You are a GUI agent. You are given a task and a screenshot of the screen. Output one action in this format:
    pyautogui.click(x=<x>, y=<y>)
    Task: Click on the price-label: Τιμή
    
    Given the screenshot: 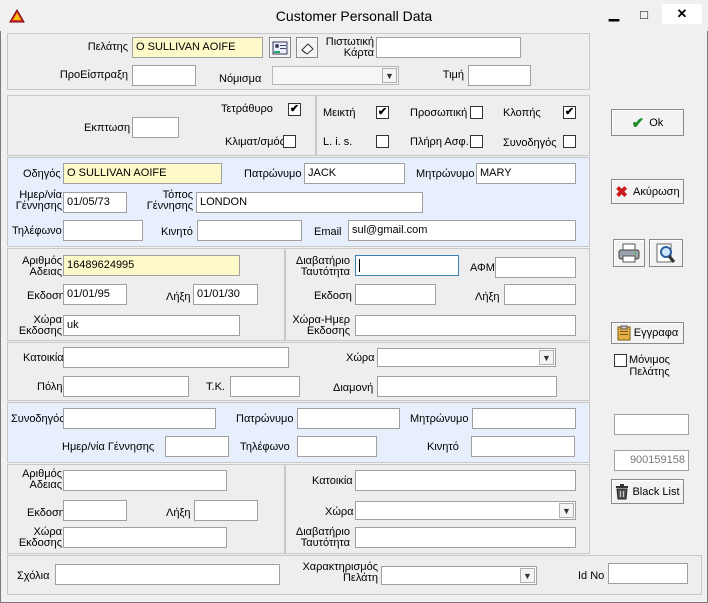 What is the action you would take?
    pyautogui.click(x=453, y=75)
    